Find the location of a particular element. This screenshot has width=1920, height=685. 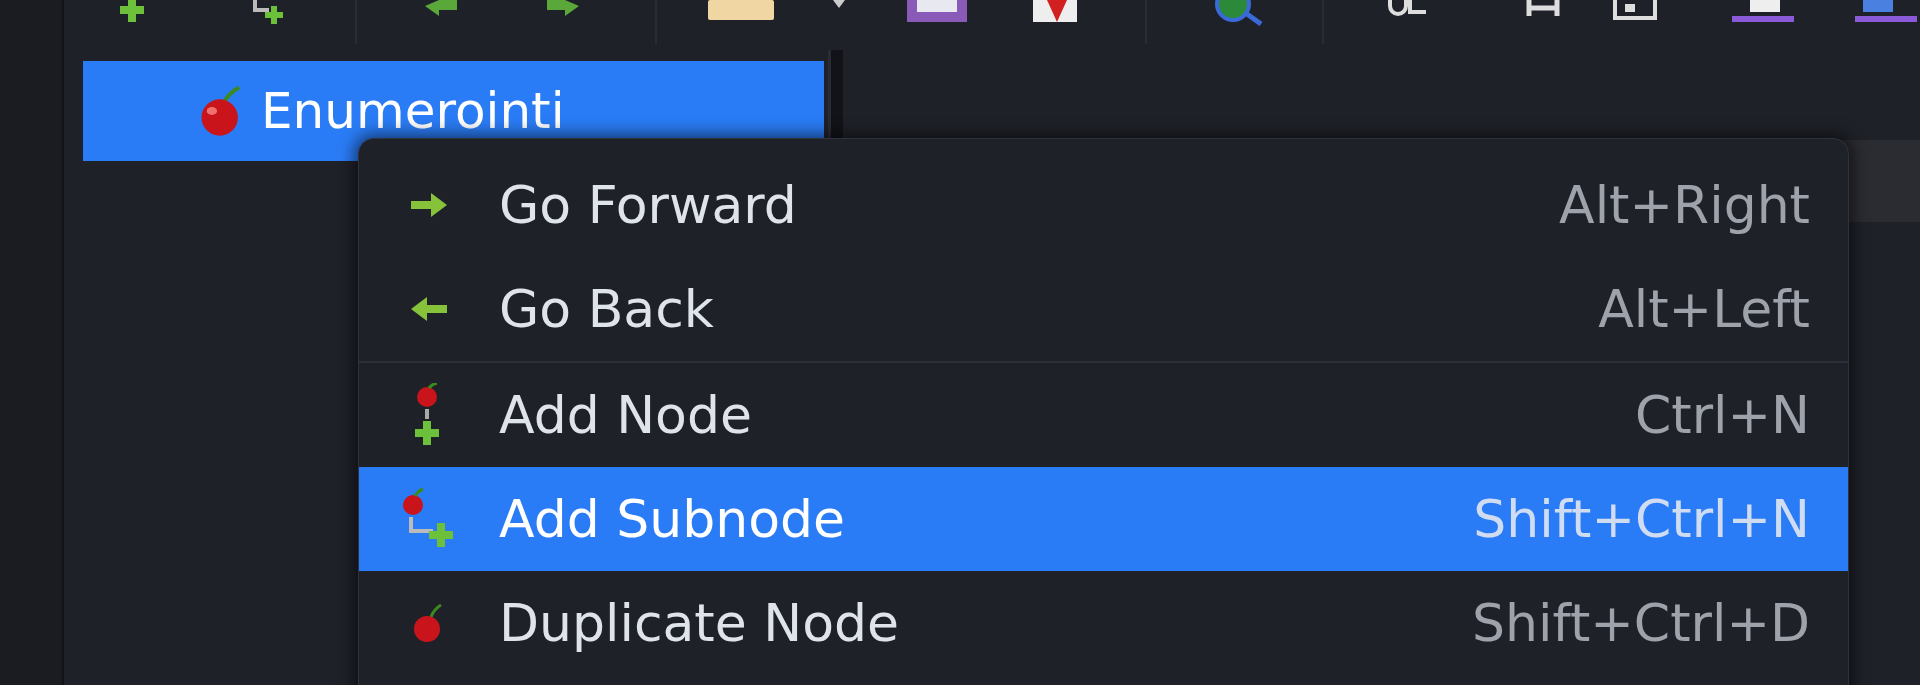

menu-label: Go Back is located at coordinates (607, 309).